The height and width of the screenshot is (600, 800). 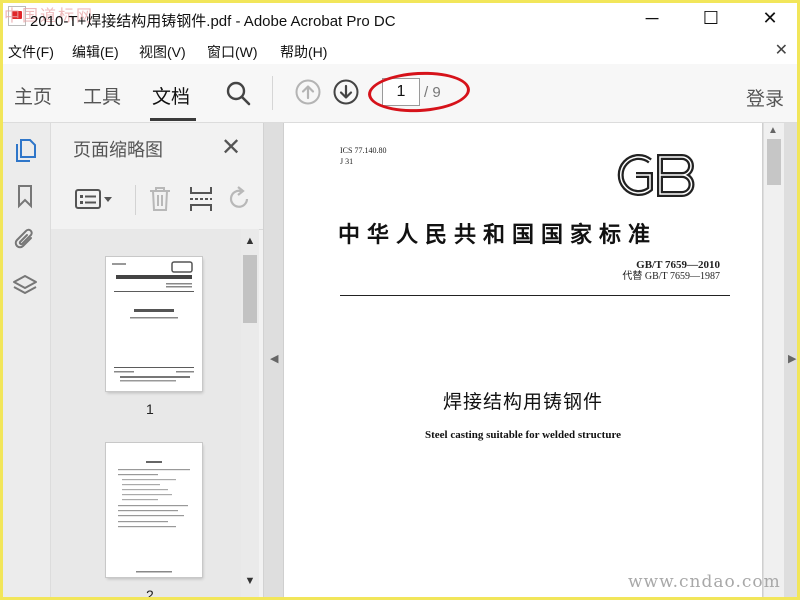 I want to click on replaces-number: 代替 GB/T 7659—1987, so click(x=671, y=276).